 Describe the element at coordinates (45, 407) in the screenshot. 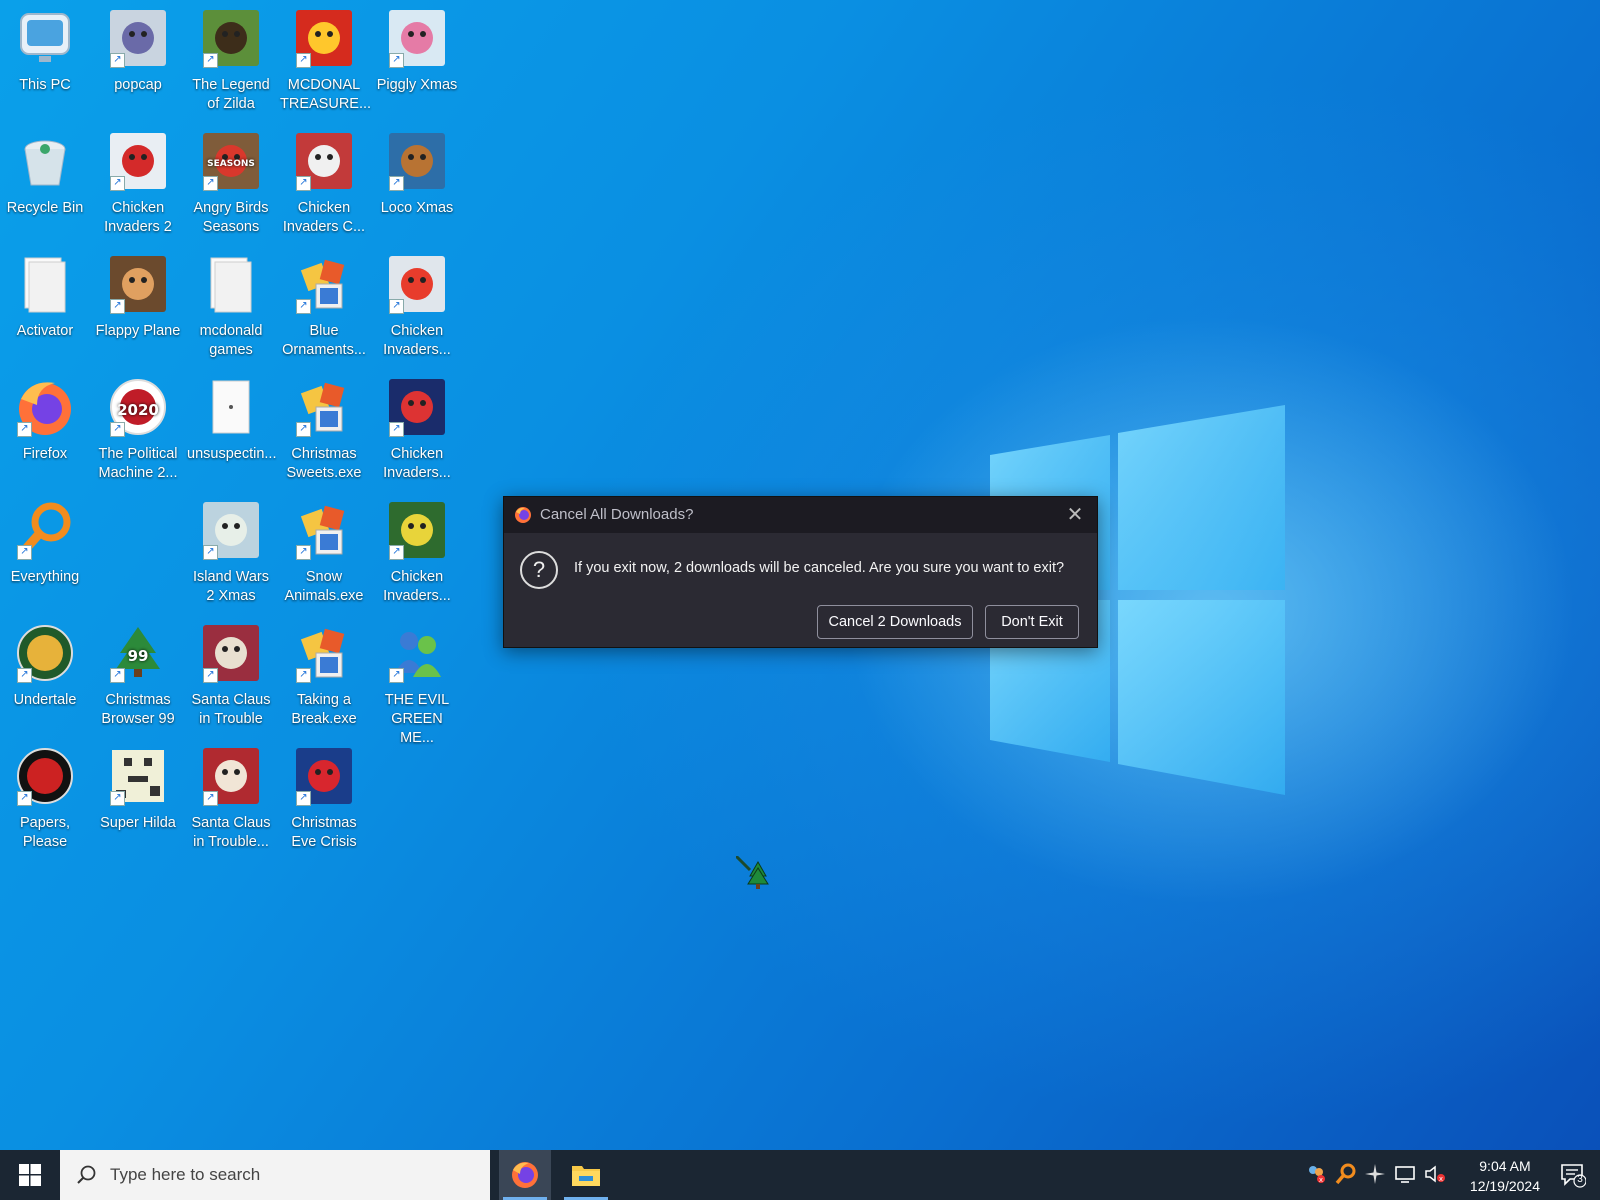

I see `firefox-icon: ↗` at that location.